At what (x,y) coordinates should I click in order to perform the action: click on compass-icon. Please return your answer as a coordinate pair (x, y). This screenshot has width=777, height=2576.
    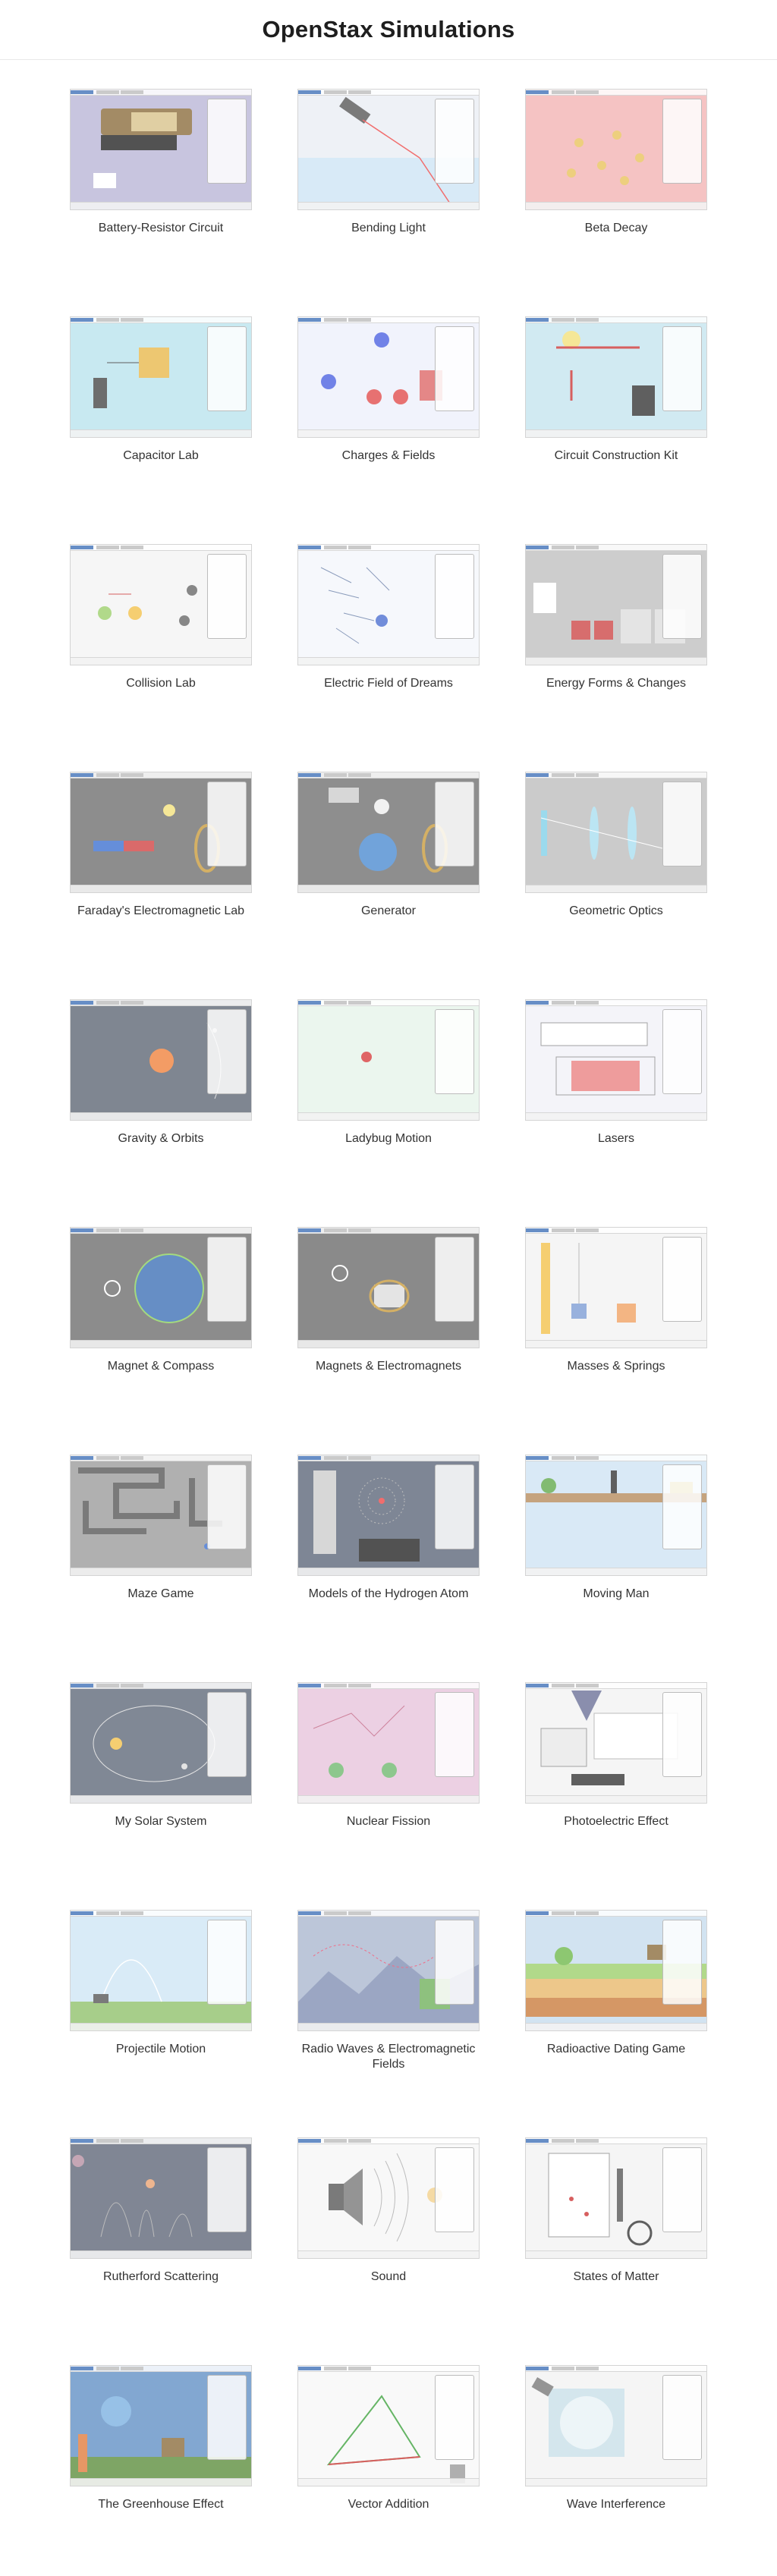
    Looking at the image, I should click on (161, 1287).